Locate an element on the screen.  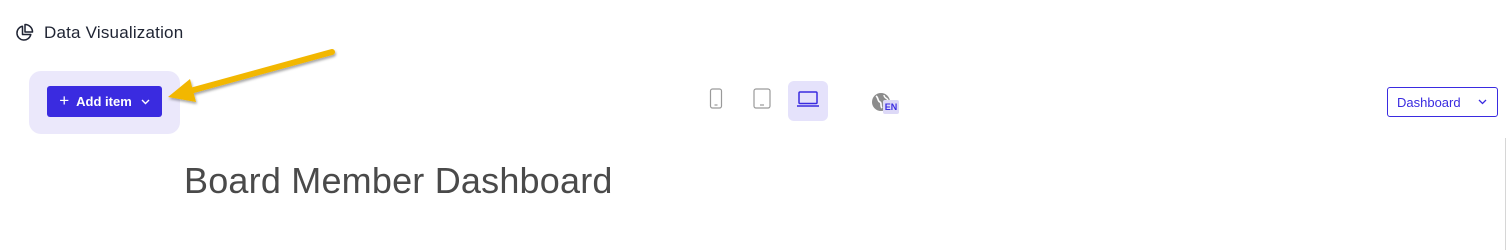
app-title: Data Visualization is located at coordinates (114, 32).